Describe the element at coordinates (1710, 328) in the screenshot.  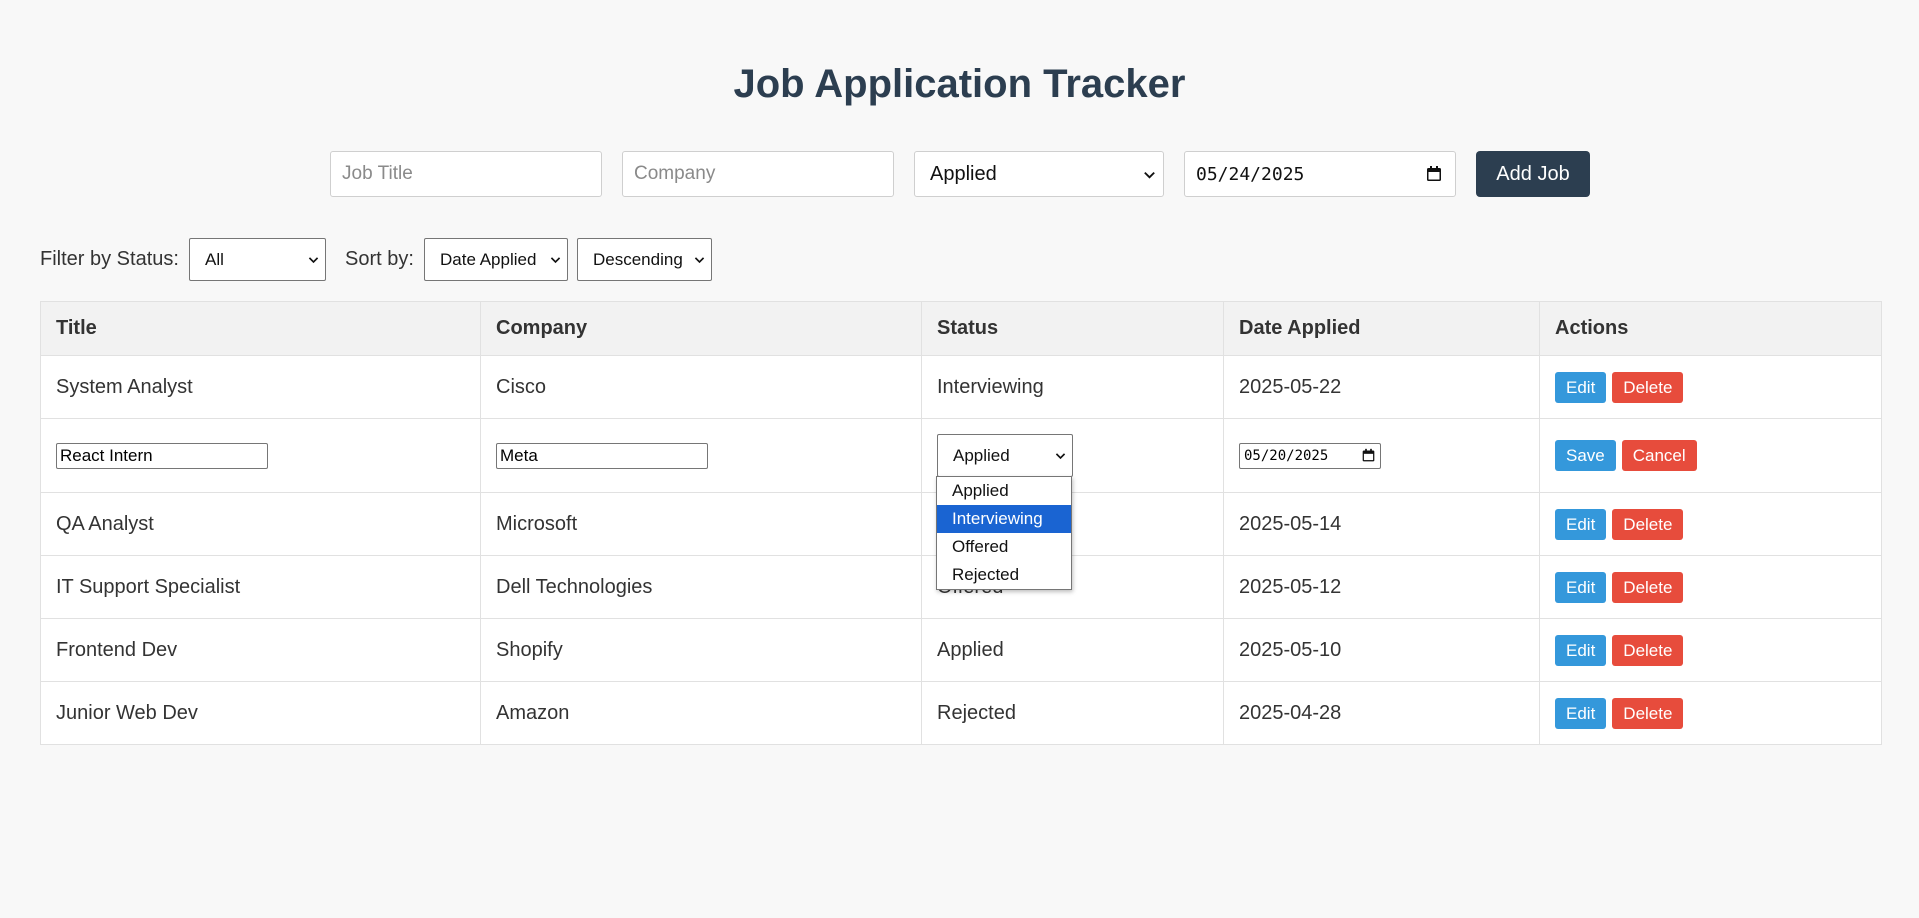
I see `header-actions: Actions` at that location.